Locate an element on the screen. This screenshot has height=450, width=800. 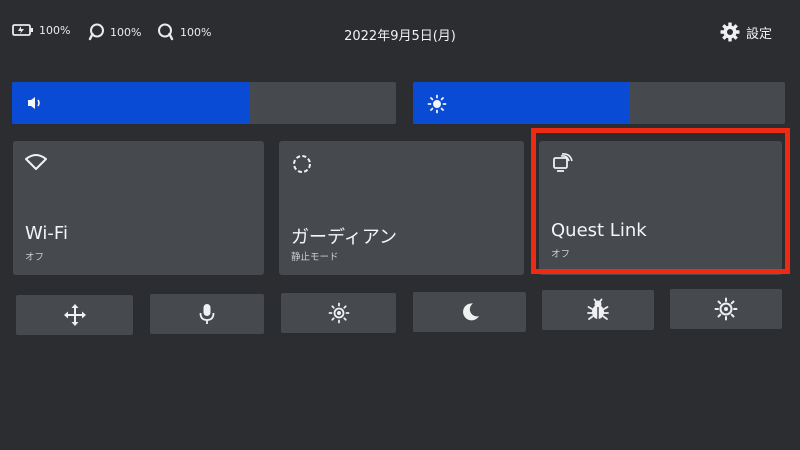
wifi-icon is located at coordinates (36, 162).